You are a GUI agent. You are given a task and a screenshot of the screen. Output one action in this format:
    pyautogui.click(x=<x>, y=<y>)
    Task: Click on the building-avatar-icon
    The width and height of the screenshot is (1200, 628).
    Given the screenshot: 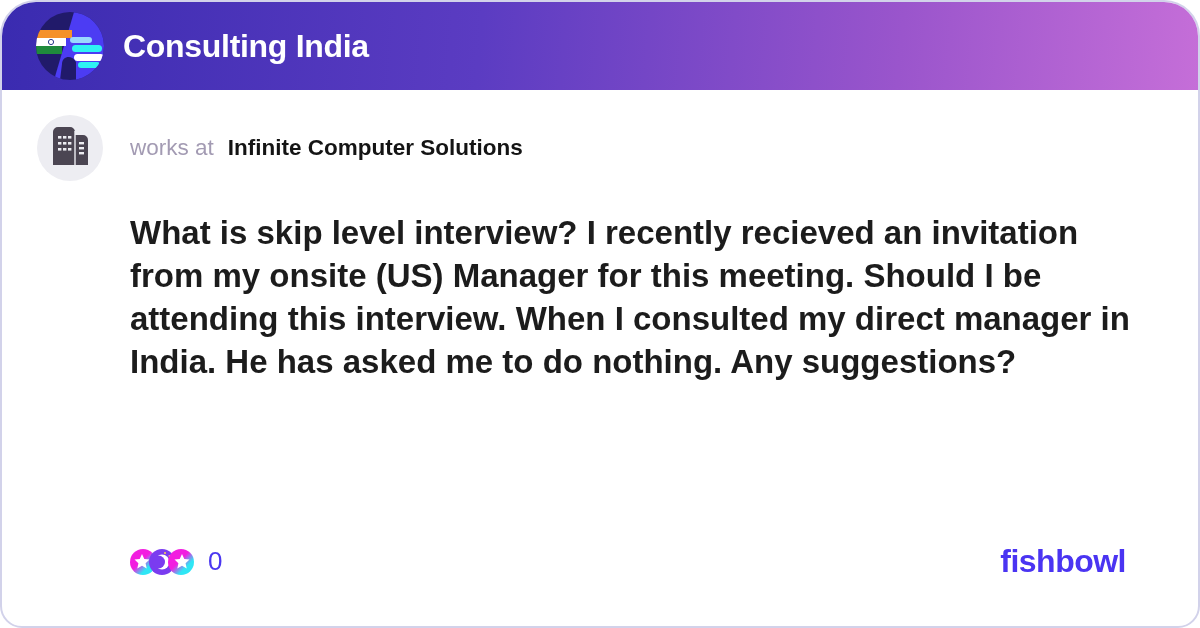 What is the action you would take?
    pyautogui.click(x=70, y=148)
    